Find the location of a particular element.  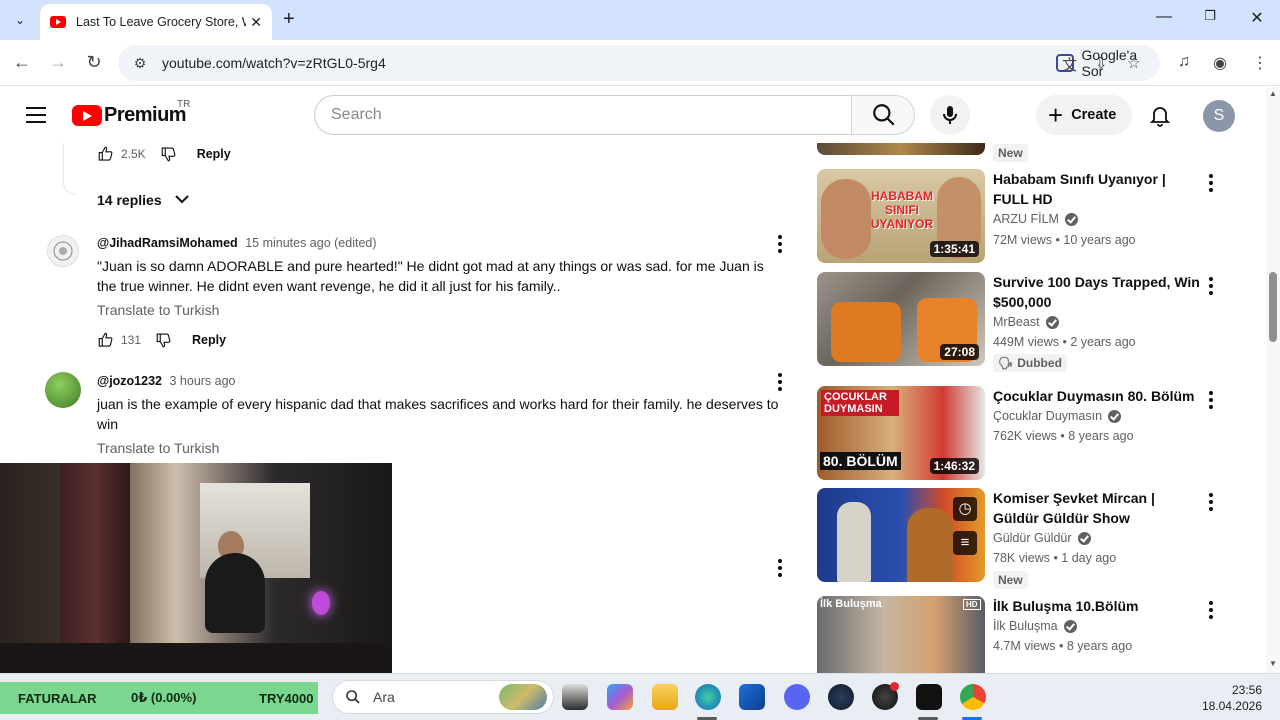

new-tab-button: + is located at coordinates (289, 19).